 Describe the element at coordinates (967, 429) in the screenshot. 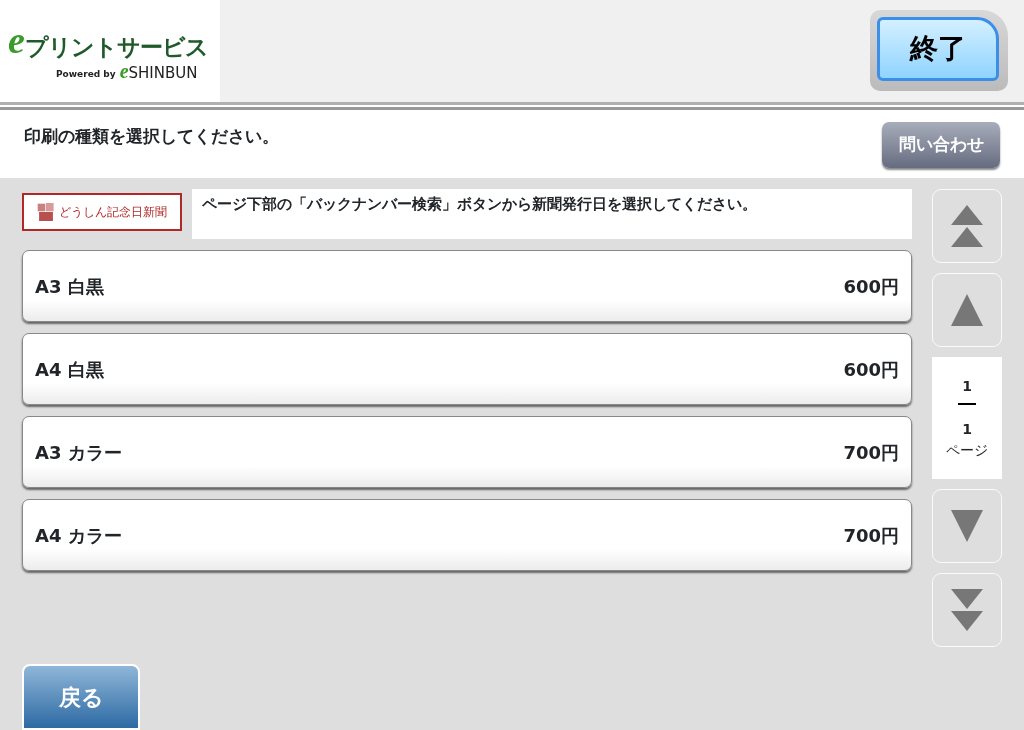

I see `total-pages: 1` at that location.